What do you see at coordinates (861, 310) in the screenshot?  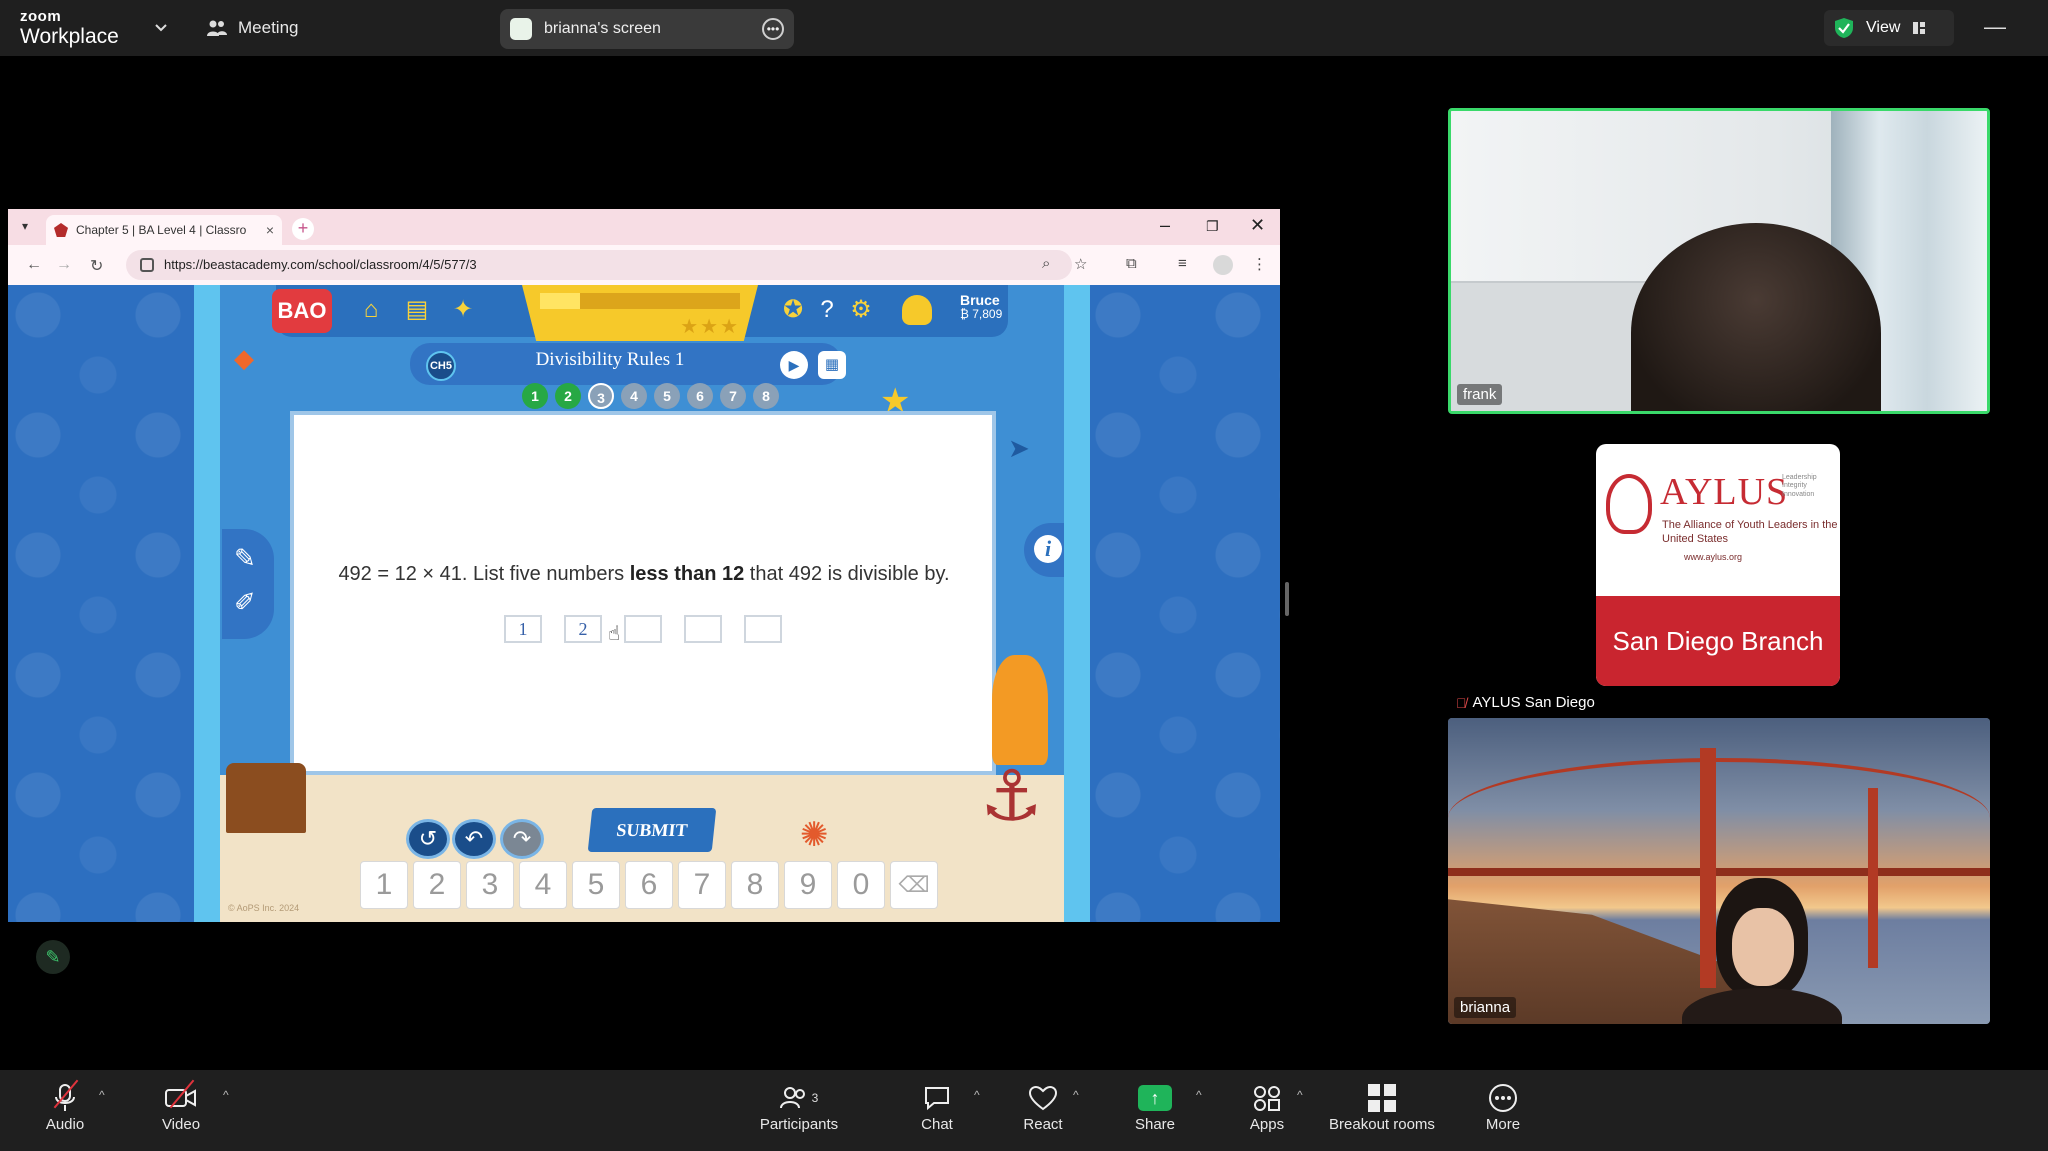 I see `settings-gear-icon: ⚙` at bounding box center [861, 310].